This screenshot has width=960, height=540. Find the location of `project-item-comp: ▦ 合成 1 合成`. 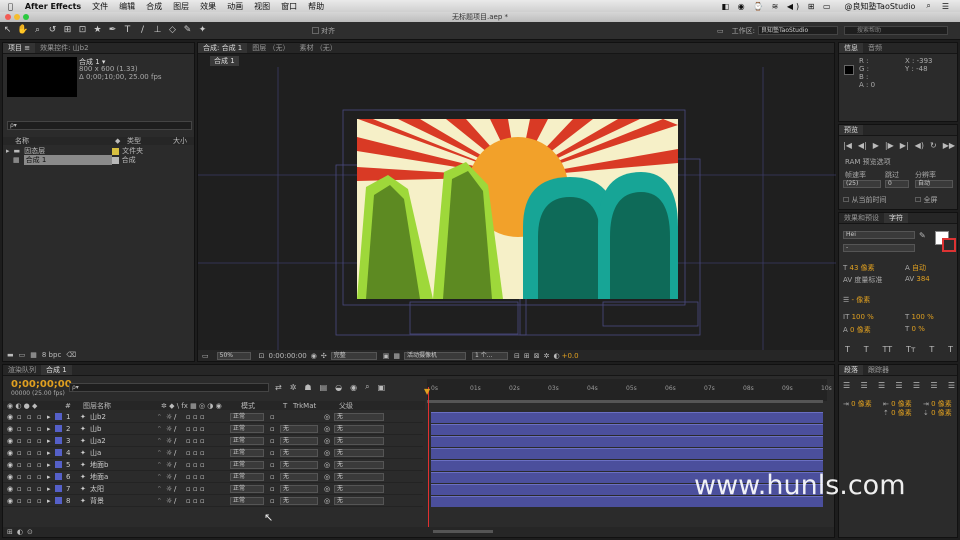

project-item-comp: ▦ 合成 1 合成 is located at coordinates (98, 160).